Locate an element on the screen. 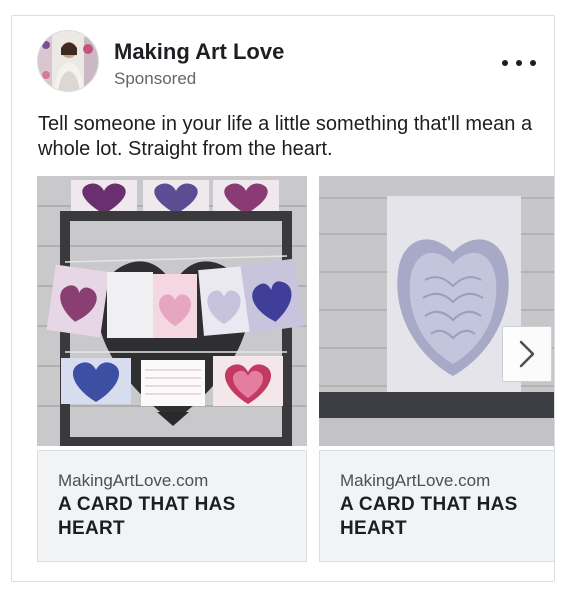  sponsored-label: Sponsored is located at coordinates (155, 79).